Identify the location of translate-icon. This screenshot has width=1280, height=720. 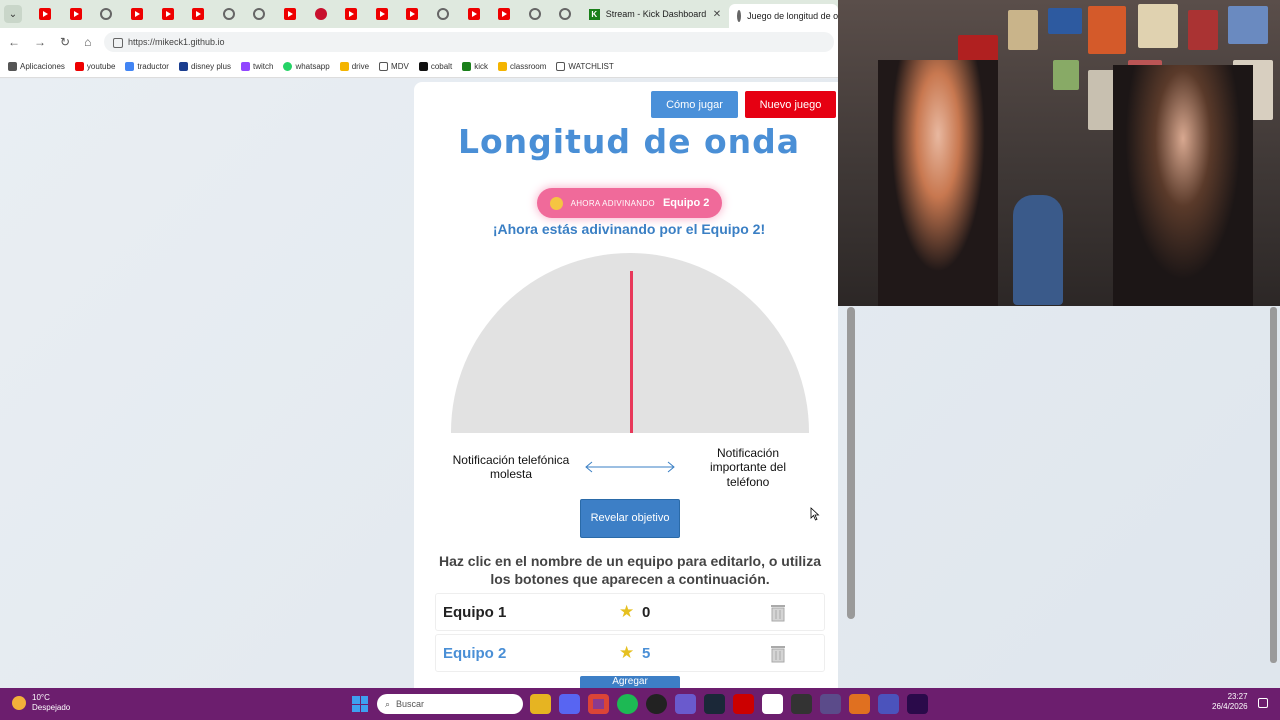
(130, 66).